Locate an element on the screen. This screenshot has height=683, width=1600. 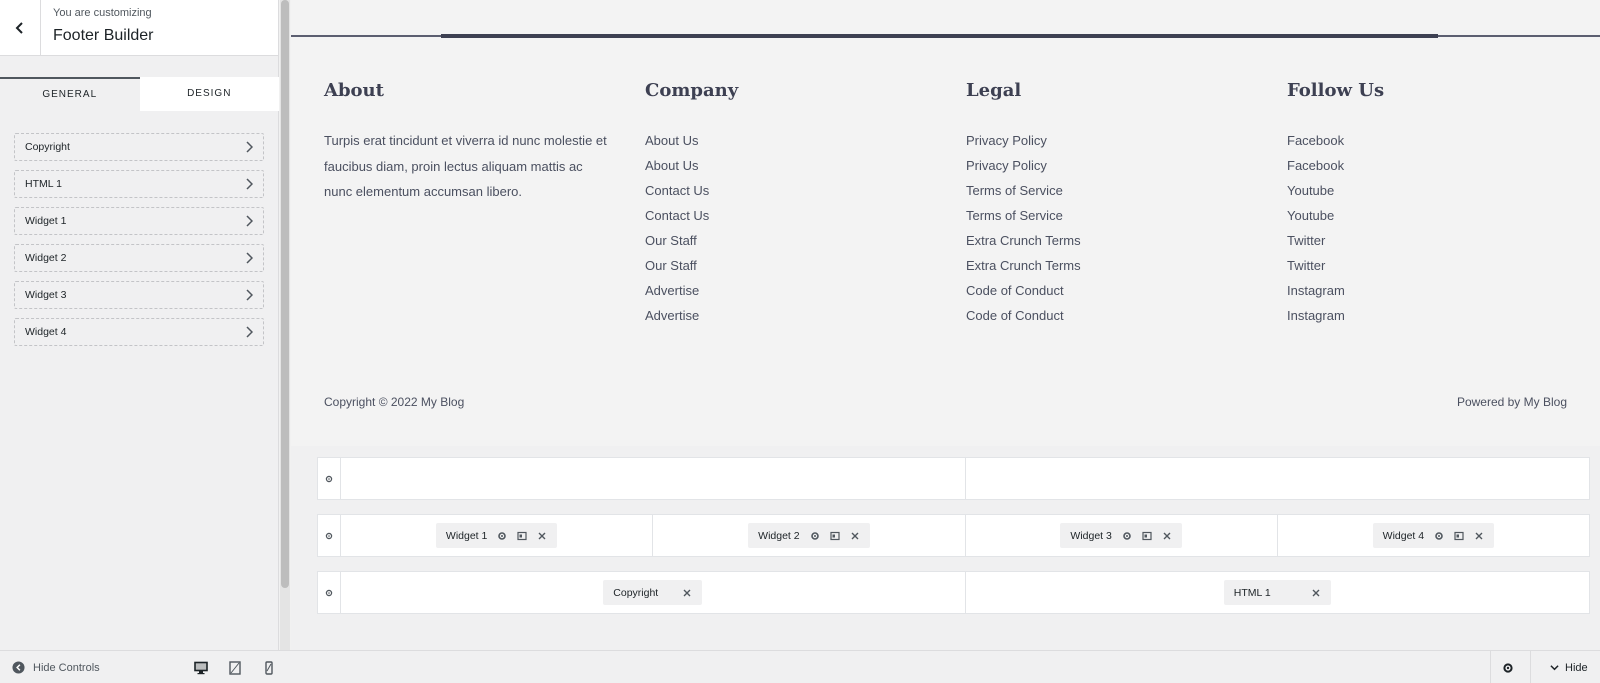
tab-general: GENERAL is located at coordinates (70, 94).